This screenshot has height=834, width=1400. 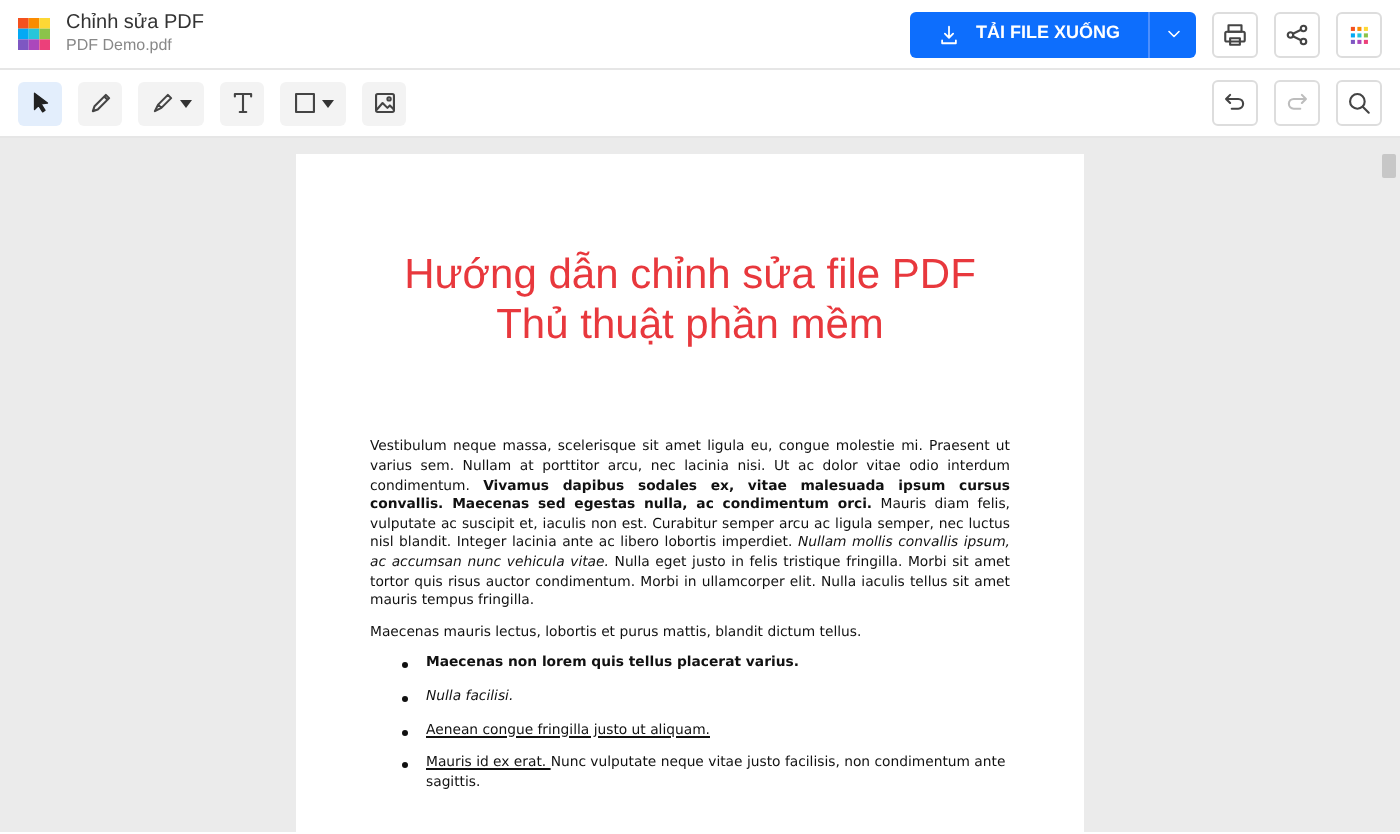 I want to click on shape-tool-button, so click(x=313, y=103).